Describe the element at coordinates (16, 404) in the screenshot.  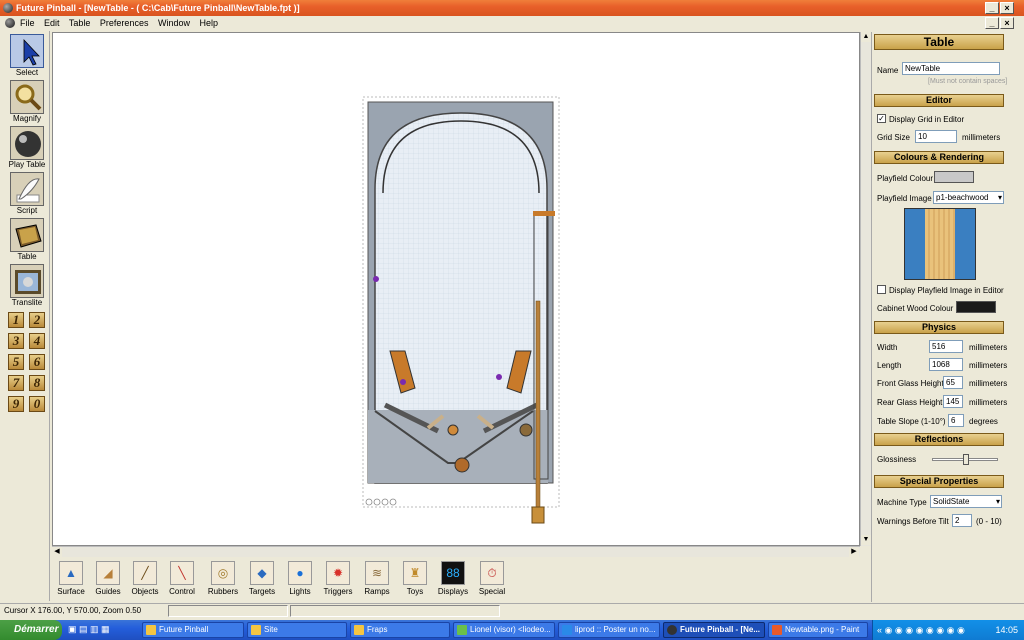
I see `number-9-button: 9` at that location.